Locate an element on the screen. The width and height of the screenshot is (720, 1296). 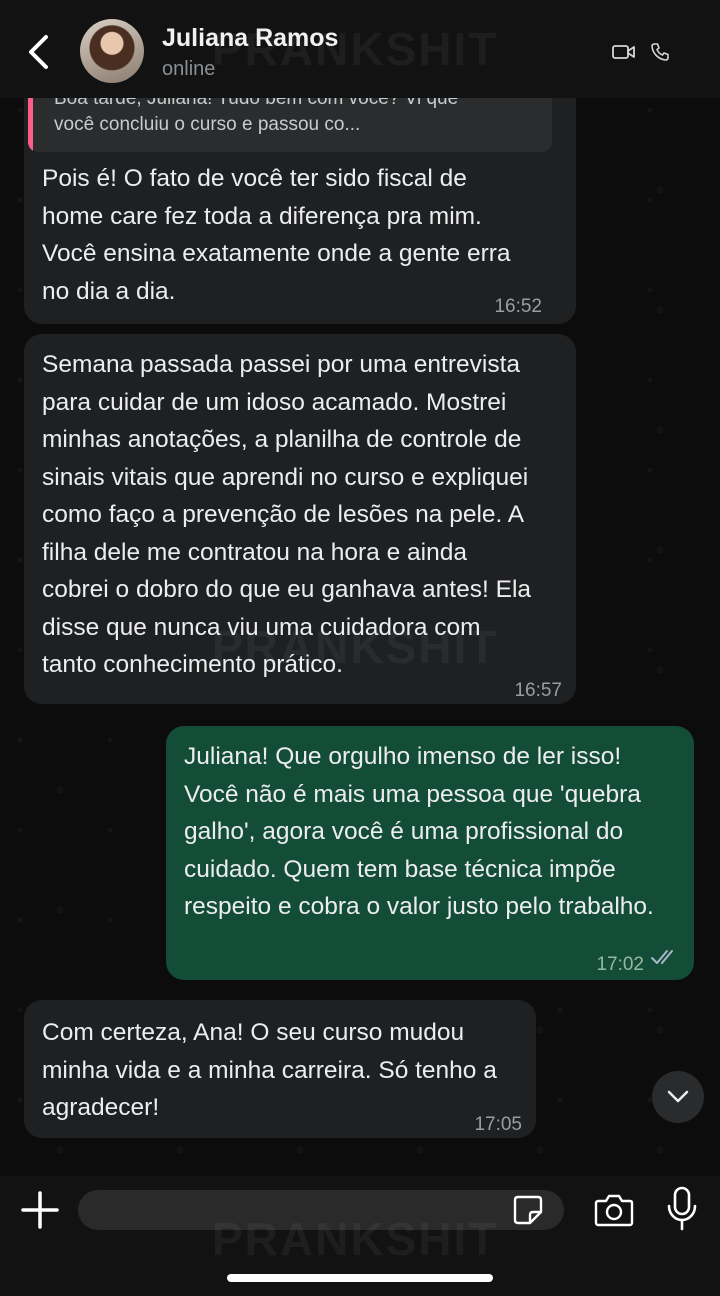
back-button is located at coordinates (38, 52).